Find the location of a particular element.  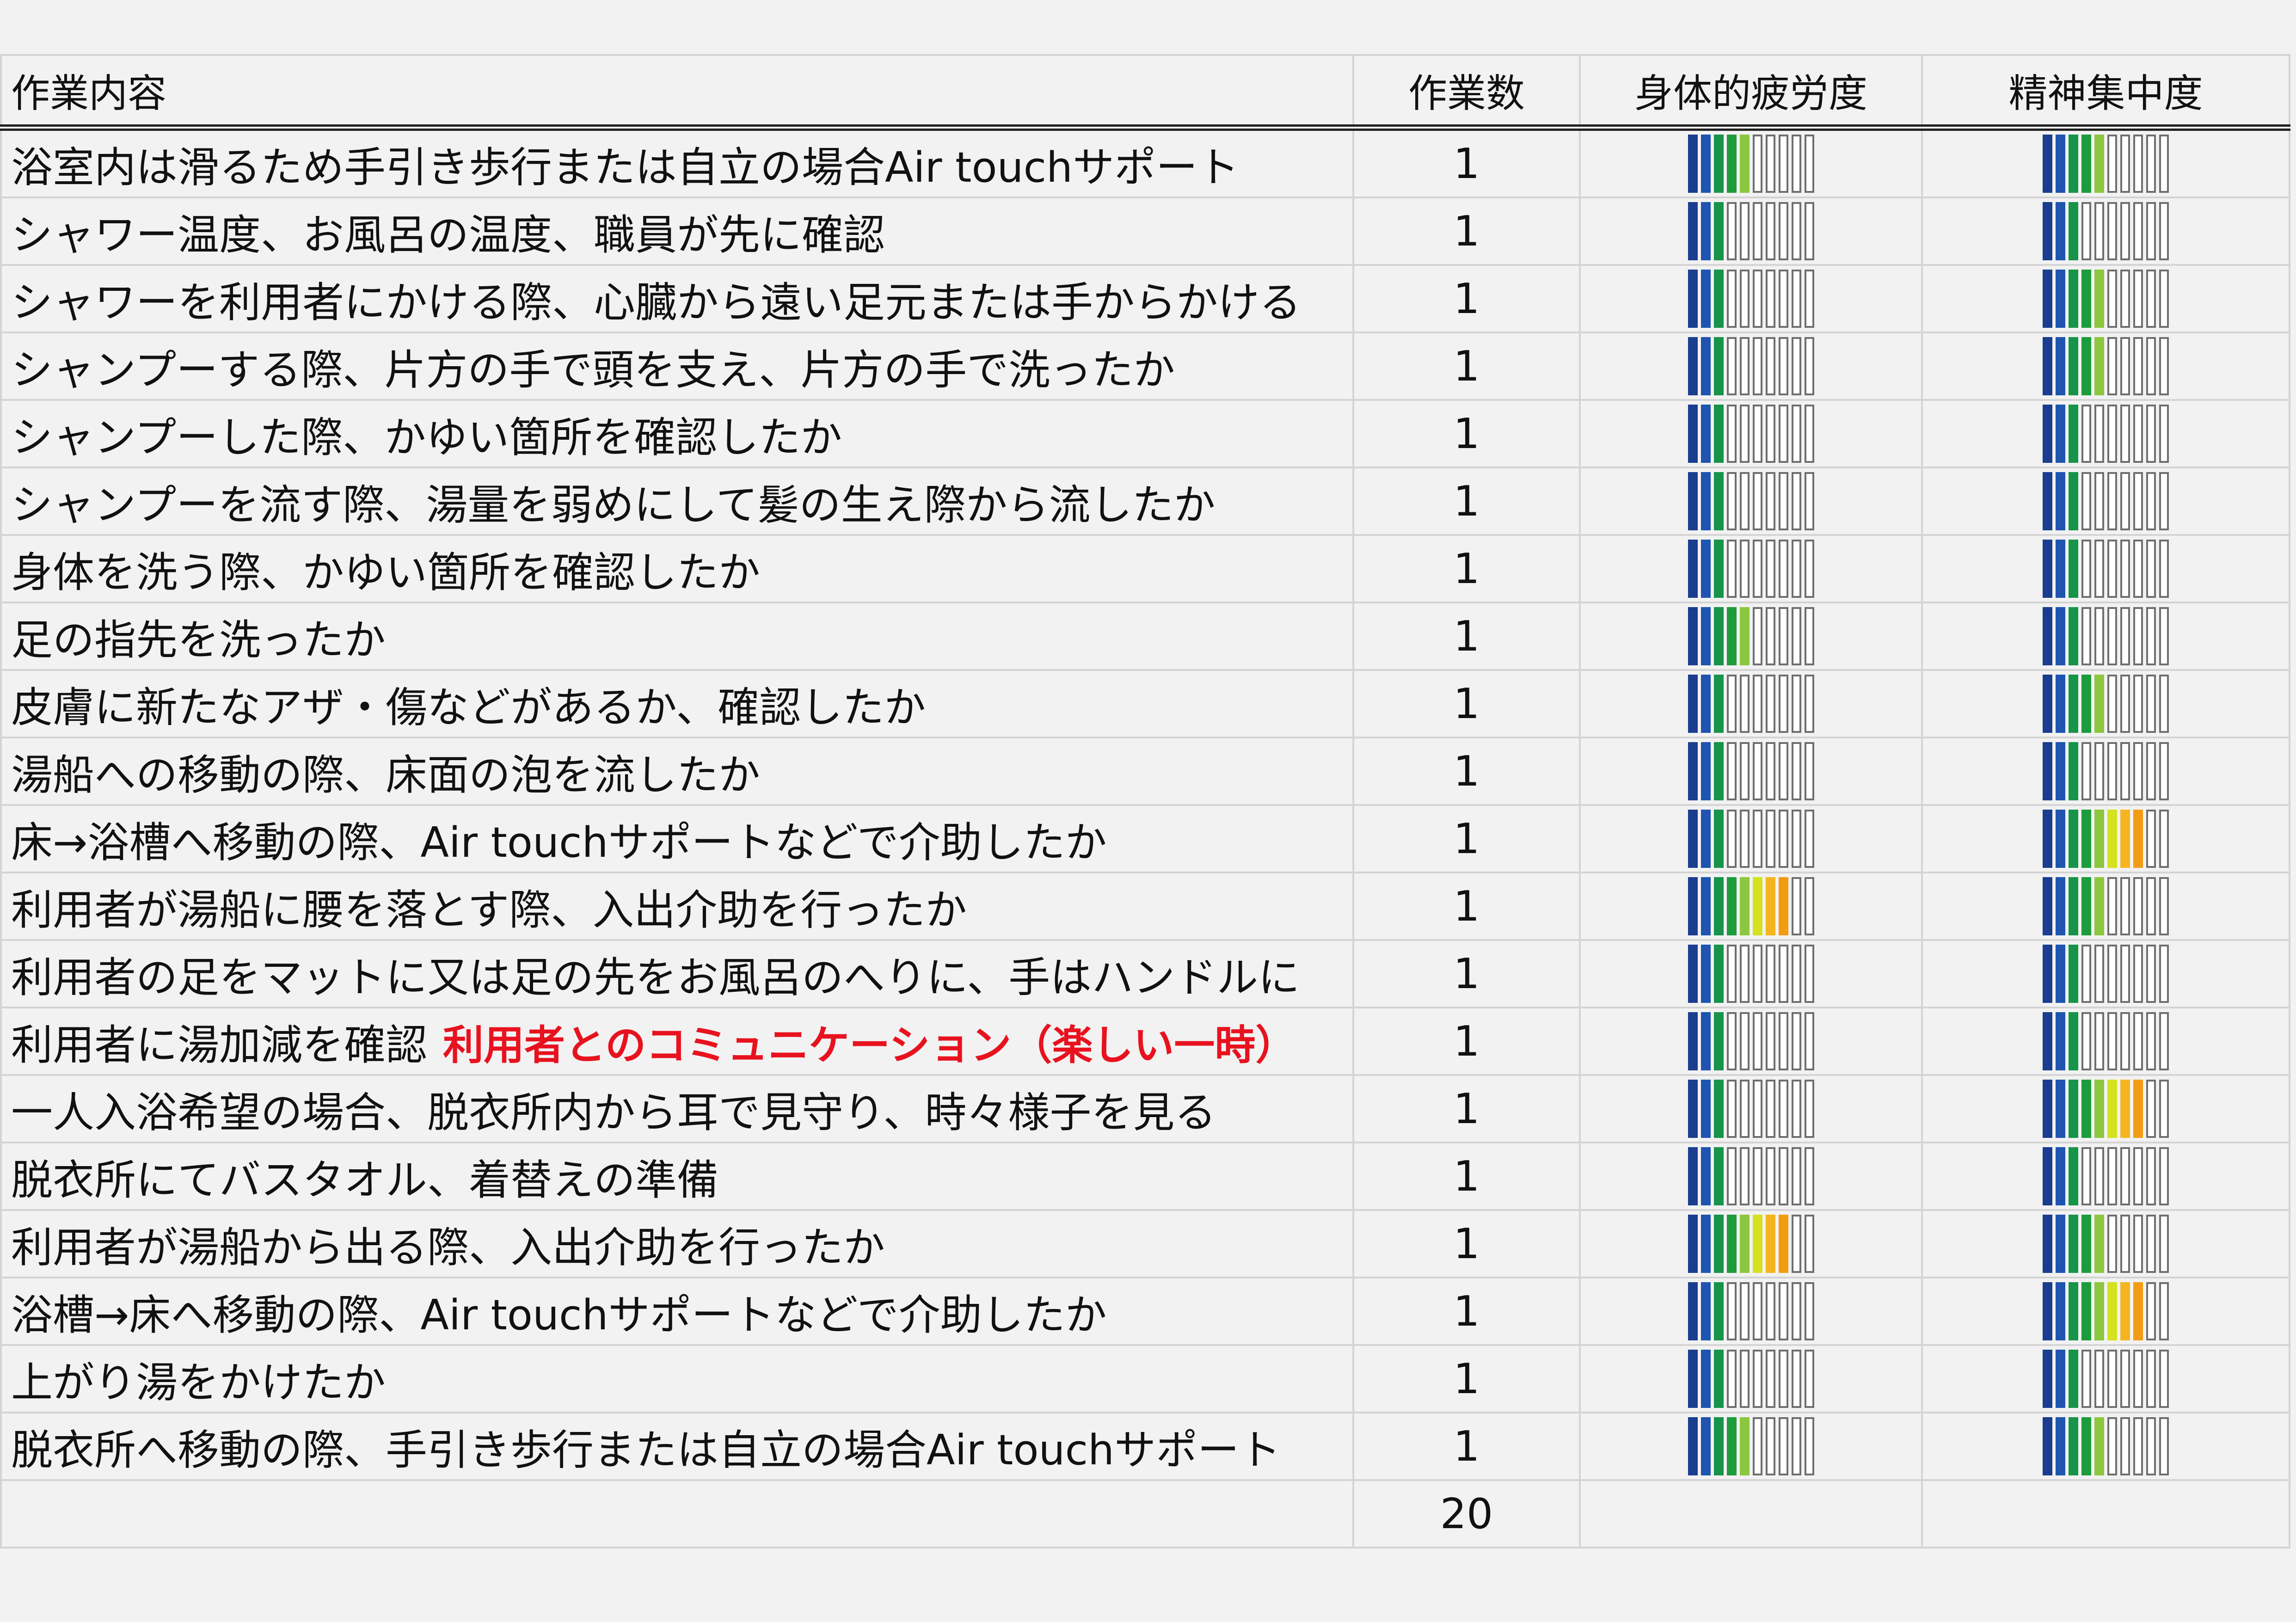

task-text: 脱衣所へ移動の際、手引き歩行または自立の場合Air touchサポート is located at coordinates (646, 1450).